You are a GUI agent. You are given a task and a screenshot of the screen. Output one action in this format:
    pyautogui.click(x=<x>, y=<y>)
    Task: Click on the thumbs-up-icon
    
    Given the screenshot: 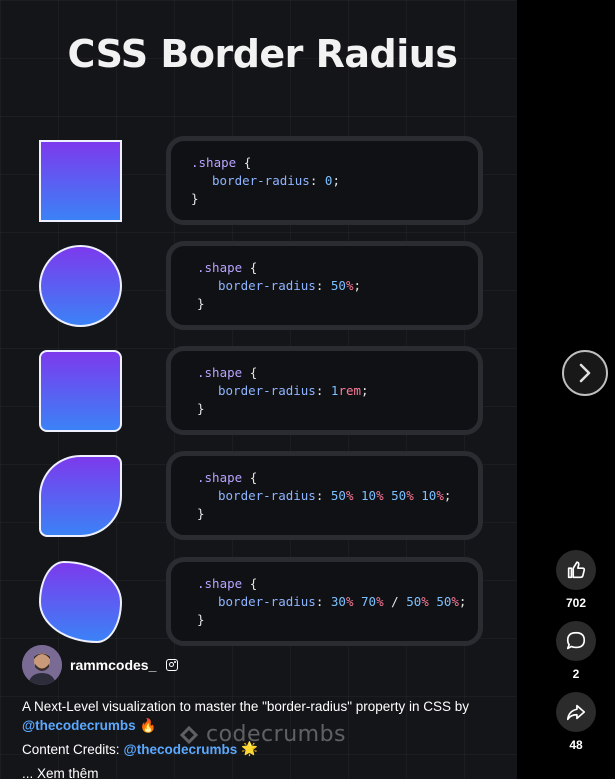 What is the action you would take?
    pyautogui.click(x=576, y=570)
    